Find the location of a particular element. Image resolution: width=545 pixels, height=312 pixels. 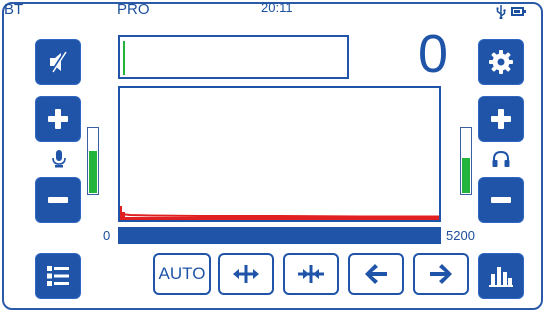

spectrum-view-button is located at coordinates (501, 276).